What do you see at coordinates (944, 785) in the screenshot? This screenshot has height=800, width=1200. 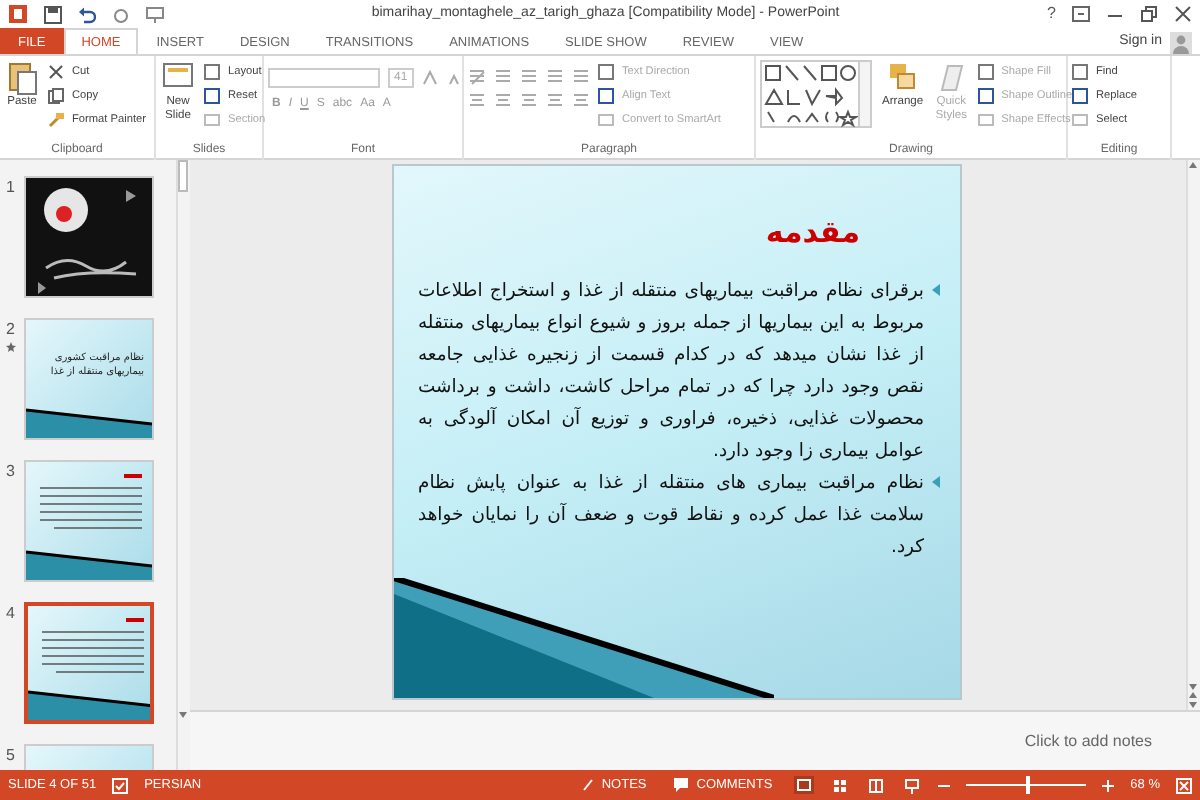 I see `zoom-out-icon` at bounding box center [944, 785].